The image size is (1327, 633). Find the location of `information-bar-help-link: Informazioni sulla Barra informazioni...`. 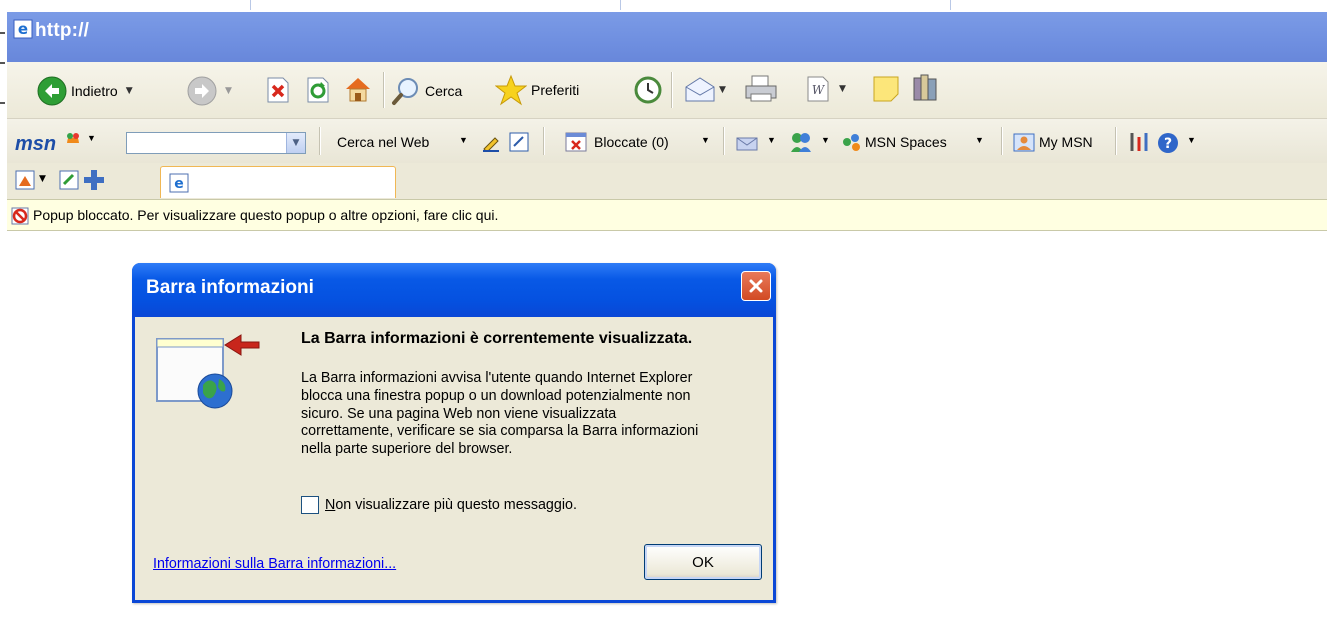

information-bar-help-link: Informazioni sulla Barra informazioni... is located at coordinates (274, 564).